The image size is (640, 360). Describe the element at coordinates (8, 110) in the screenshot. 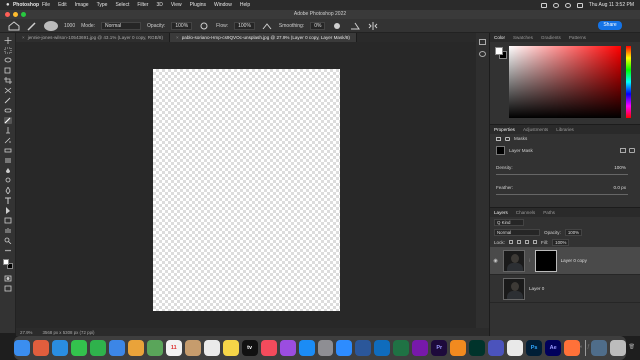

I see `healing-brush-tool-icon` at that location.